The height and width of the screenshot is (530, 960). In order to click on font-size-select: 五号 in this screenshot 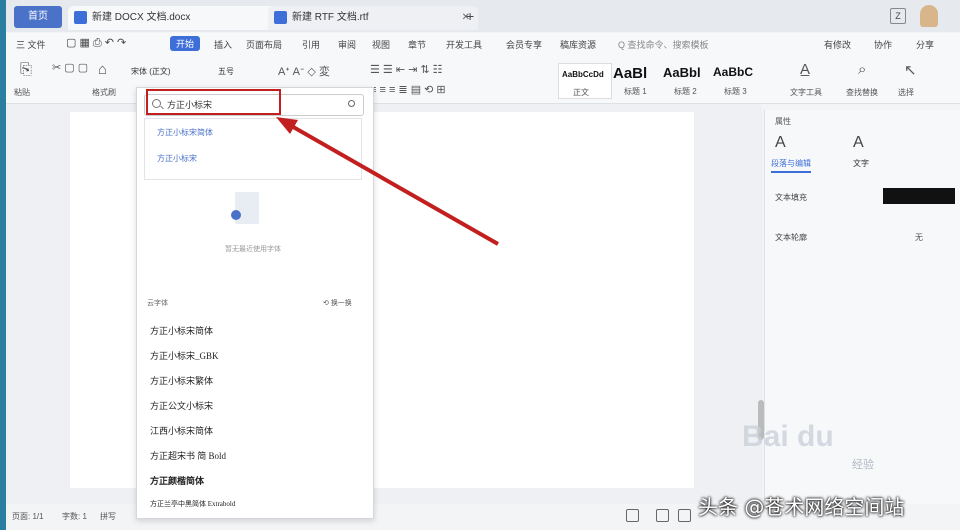, I will do `click(238, 72)`.